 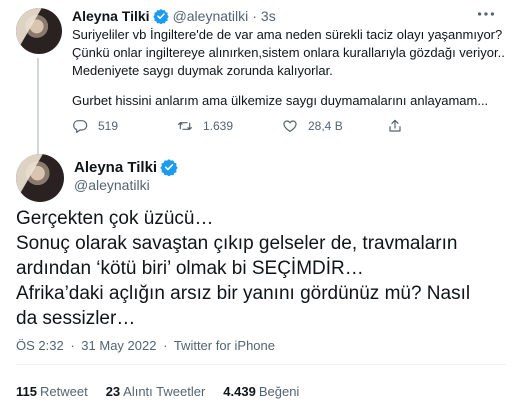 I want to click on more-options-icon, so click(x=487, y=16).